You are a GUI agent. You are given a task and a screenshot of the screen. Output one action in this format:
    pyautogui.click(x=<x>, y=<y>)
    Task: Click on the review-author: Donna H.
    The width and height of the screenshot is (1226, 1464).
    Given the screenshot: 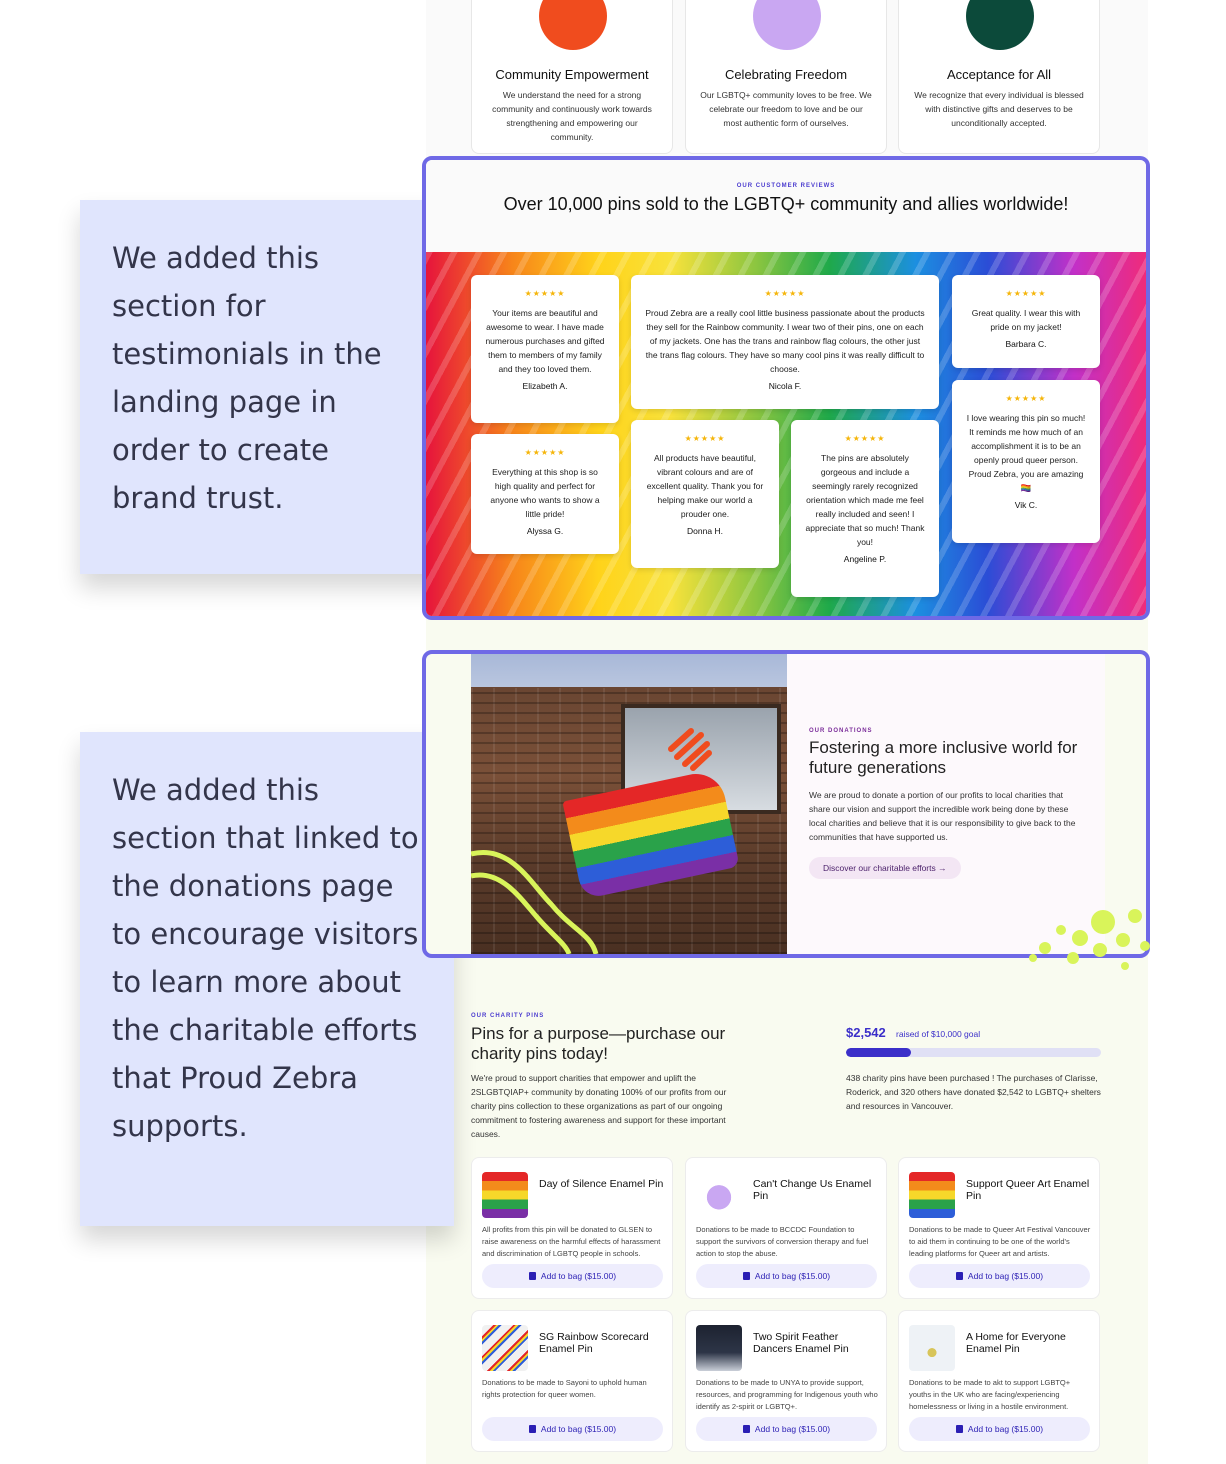 What is the action you would take?
    pyautogui.click(x=705, y=531)
    